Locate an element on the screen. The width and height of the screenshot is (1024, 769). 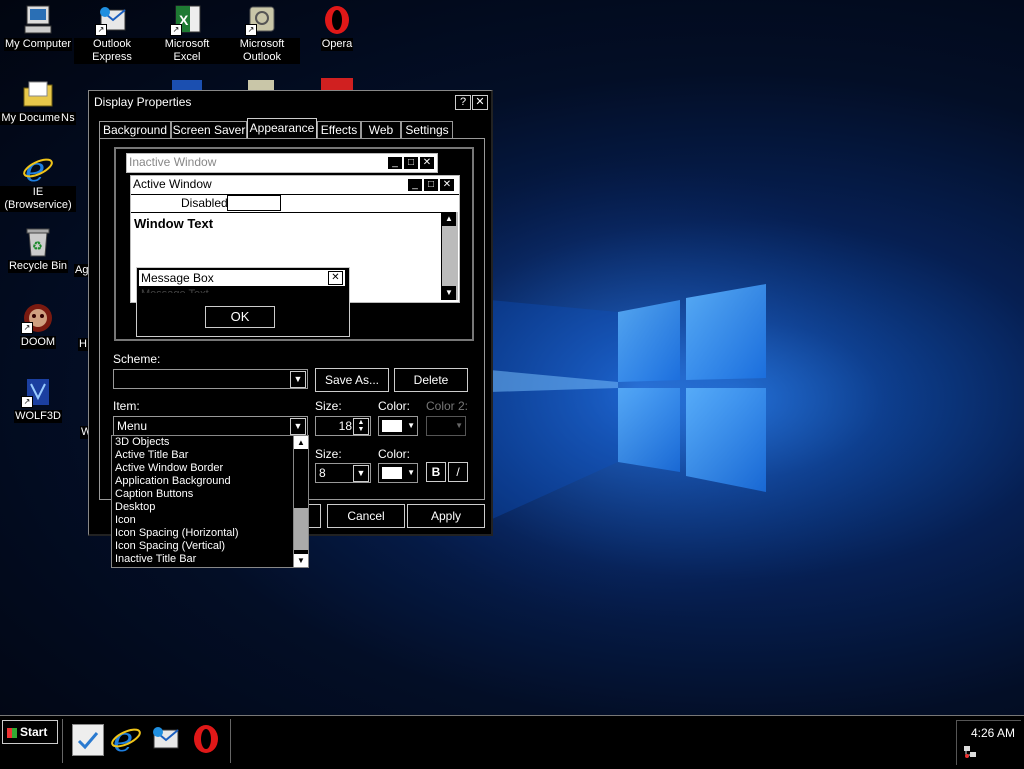
message-box-title-bar: Message Box ✕ is located at coordinates (242, 278).